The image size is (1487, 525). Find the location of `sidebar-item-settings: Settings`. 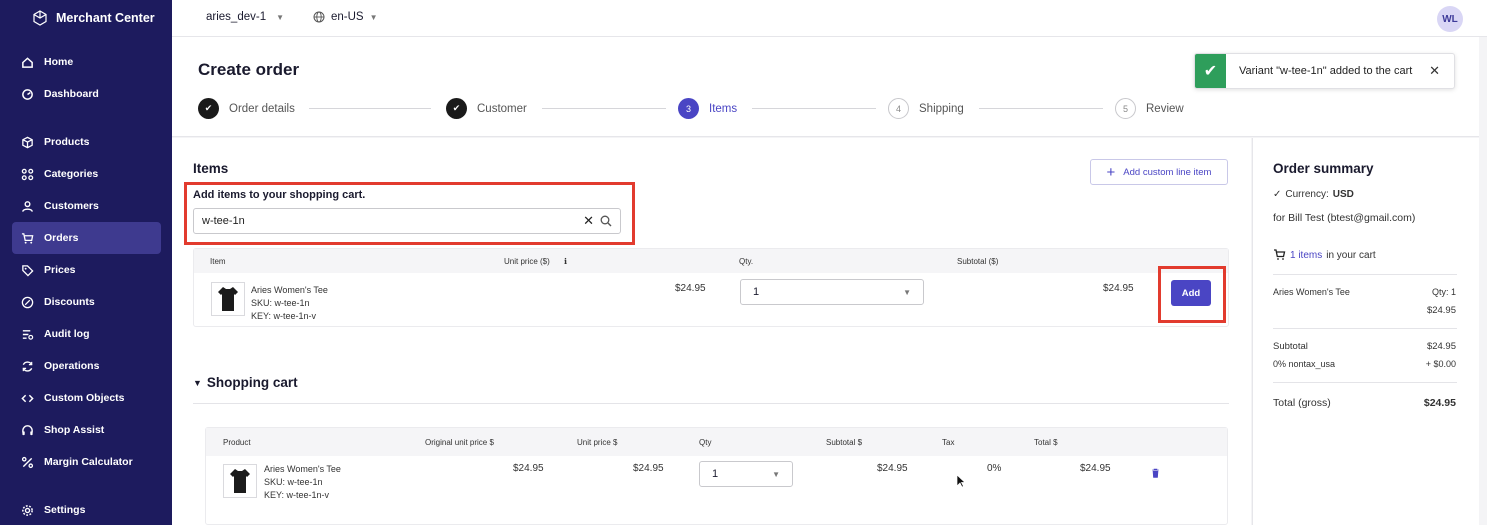

sidebar-item-settings: Settings is located at coordinates (86, 509).